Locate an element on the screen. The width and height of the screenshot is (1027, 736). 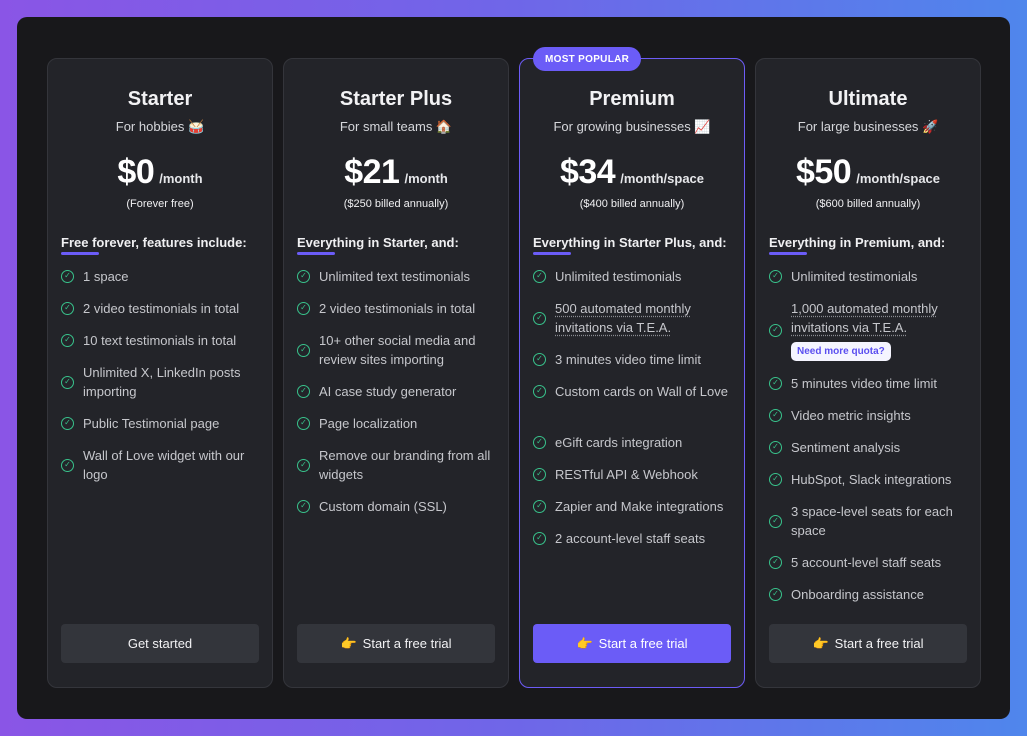
billing-note: ($400 billed annually) is located at coordinates (632, 204).